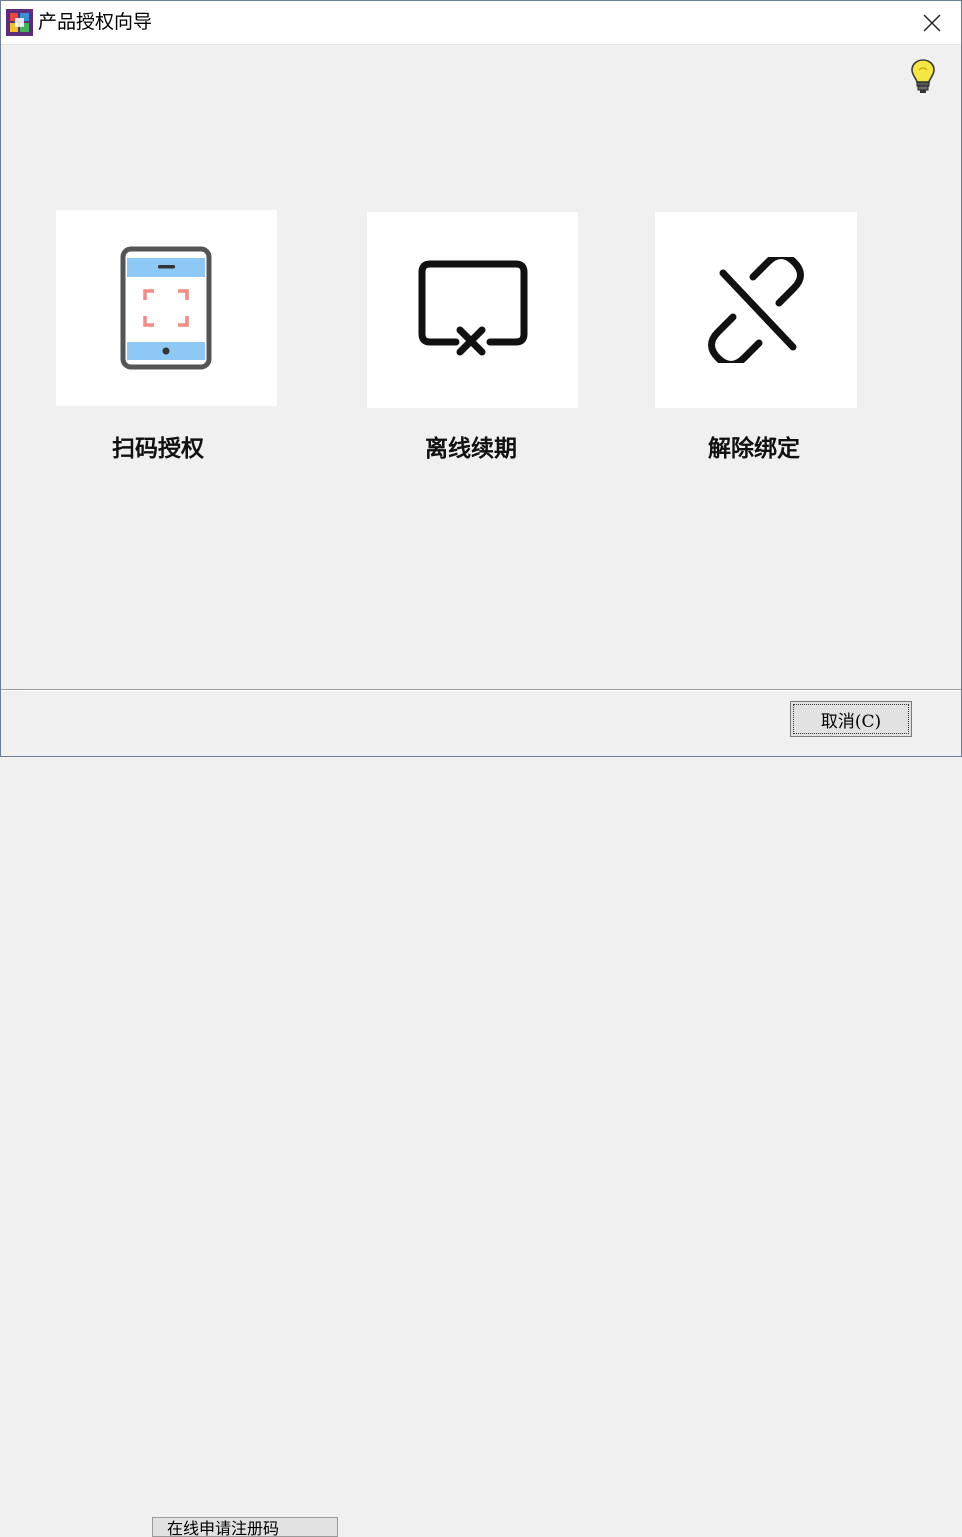 The height and width of the screenshot is (1537, 962). I want to click on offline-renewal-card, so click(472, 310).